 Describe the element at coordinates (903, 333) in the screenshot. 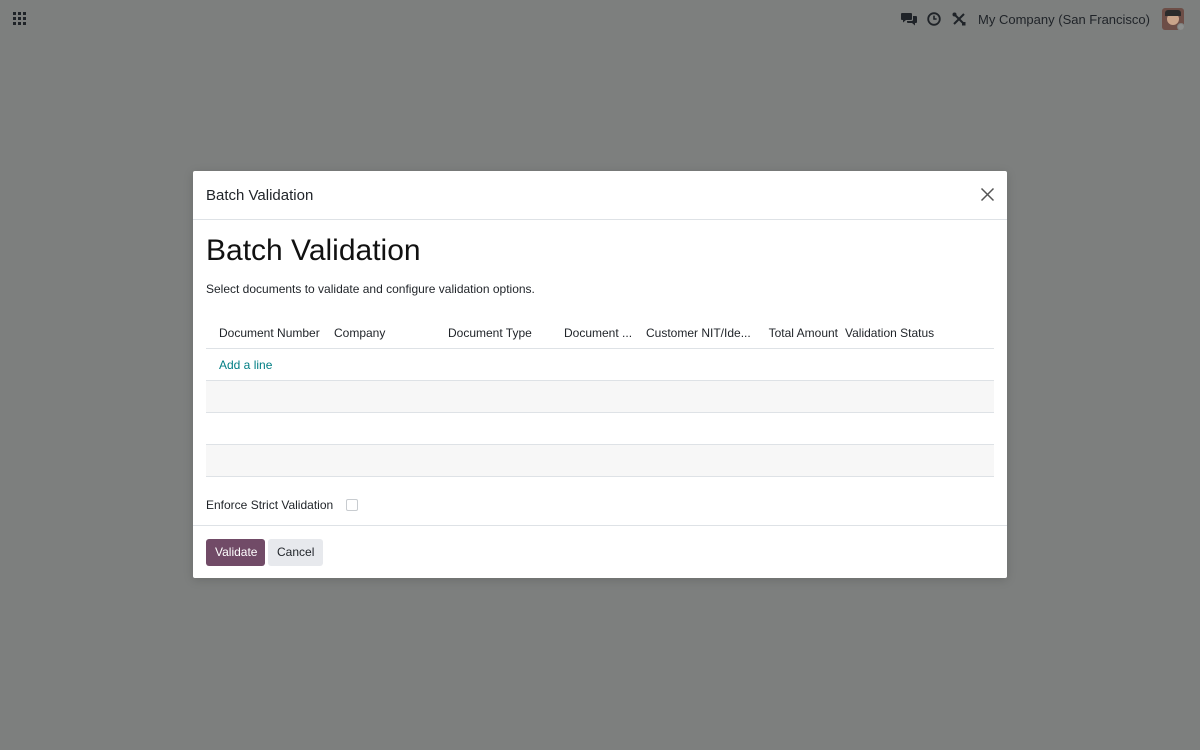

I see `column-validation-status: Validation Status` at that location.